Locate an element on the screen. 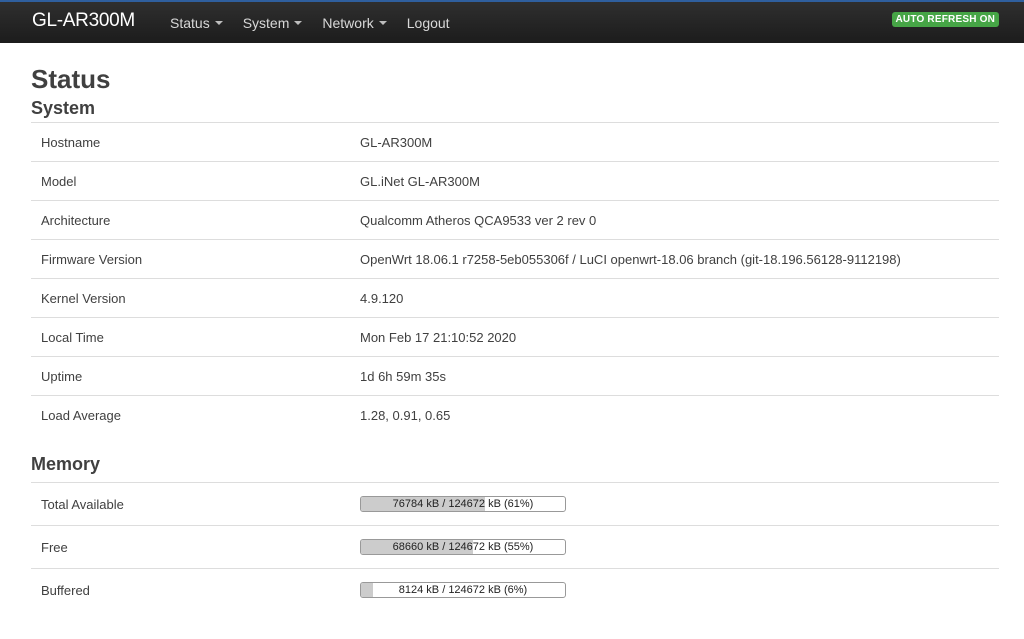  row-value: GL.iNet GL-AR300M is located at coordinates (679, 181).